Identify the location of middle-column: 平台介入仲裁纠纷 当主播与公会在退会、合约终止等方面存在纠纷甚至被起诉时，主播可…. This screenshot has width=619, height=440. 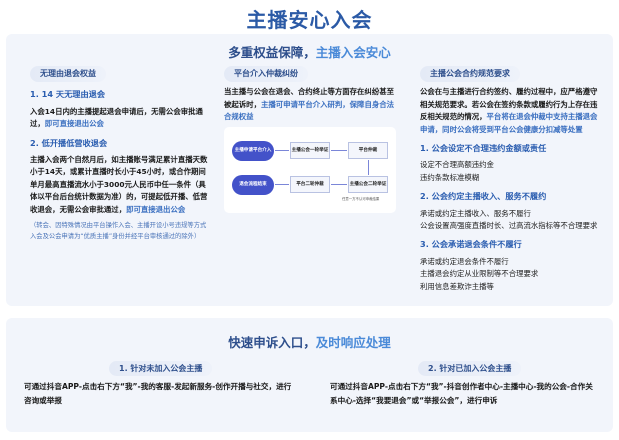
(310, 95).